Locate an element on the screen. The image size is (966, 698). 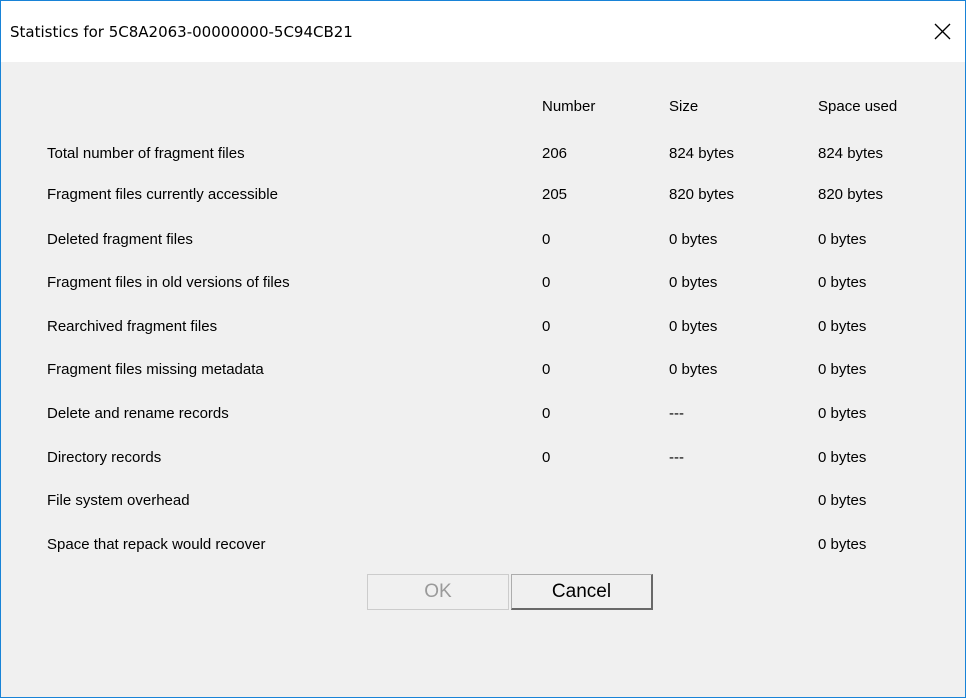
row-label: File system overhead is located at coordinates (118, 500).